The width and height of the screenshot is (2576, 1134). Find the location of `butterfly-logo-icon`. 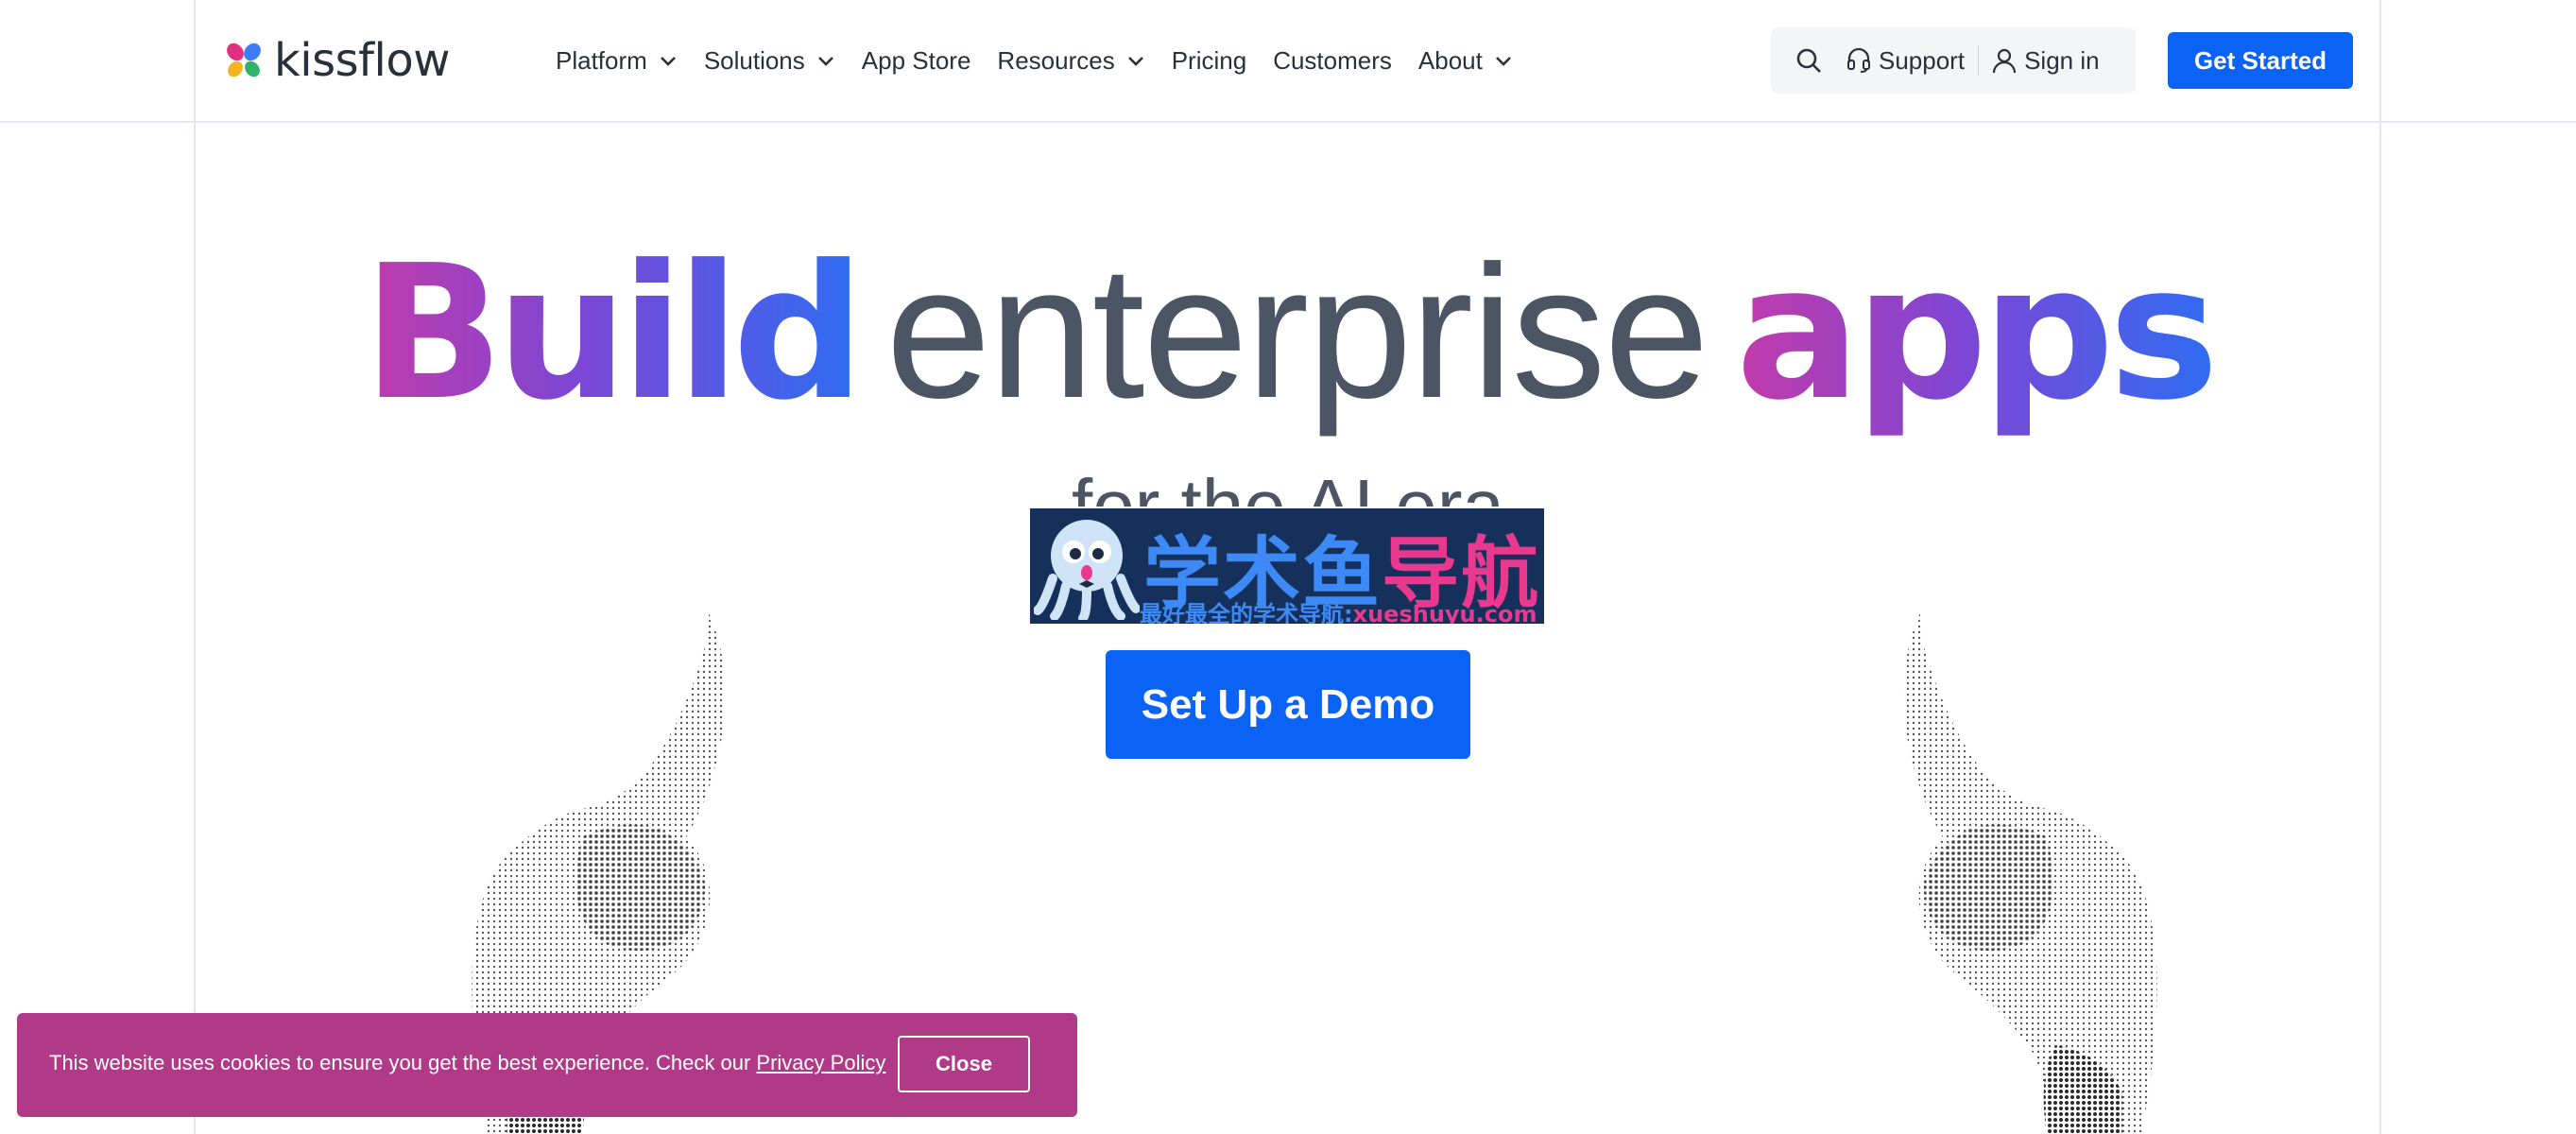

butterfly-logo-icon is located at coordinates (244, 60).